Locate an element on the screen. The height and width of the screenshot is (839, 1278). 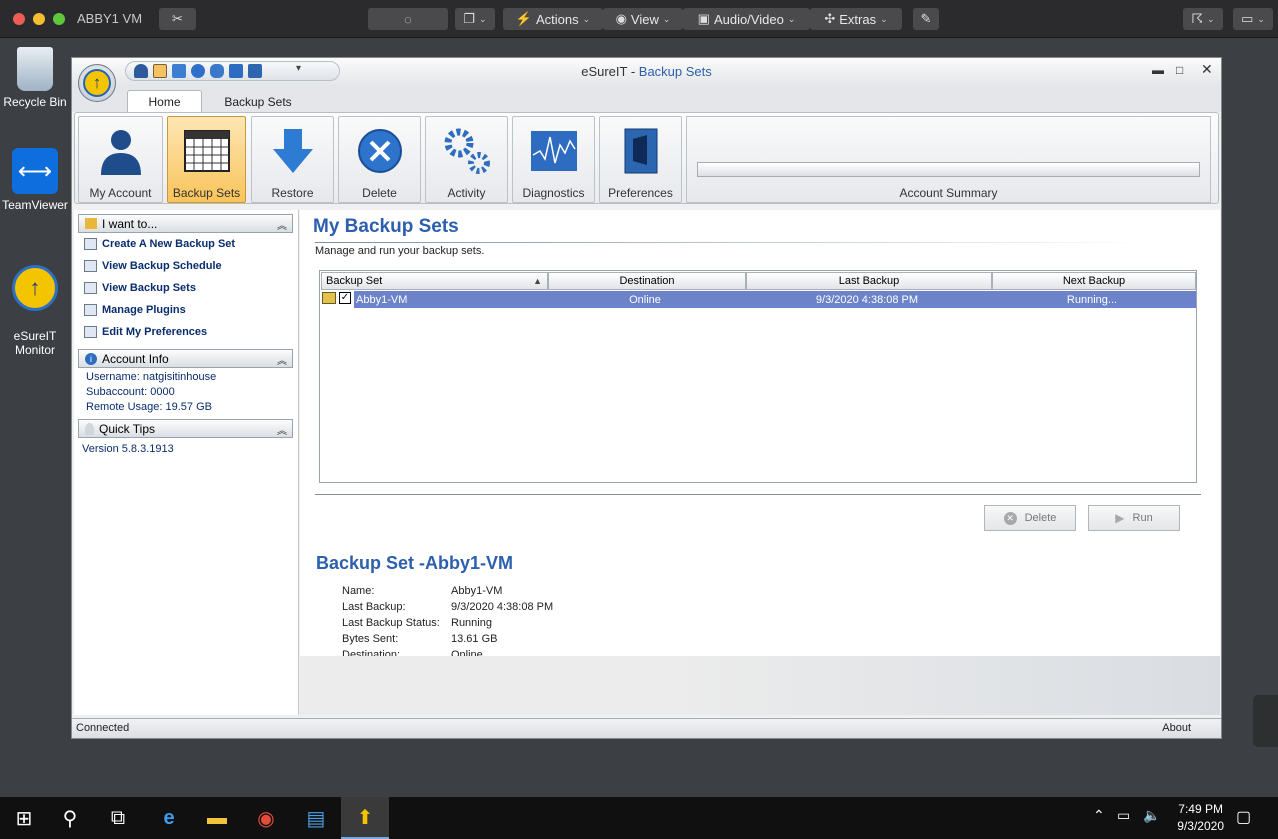
clock-date: 9/3/2020 is located at coordinates (1200, 826).